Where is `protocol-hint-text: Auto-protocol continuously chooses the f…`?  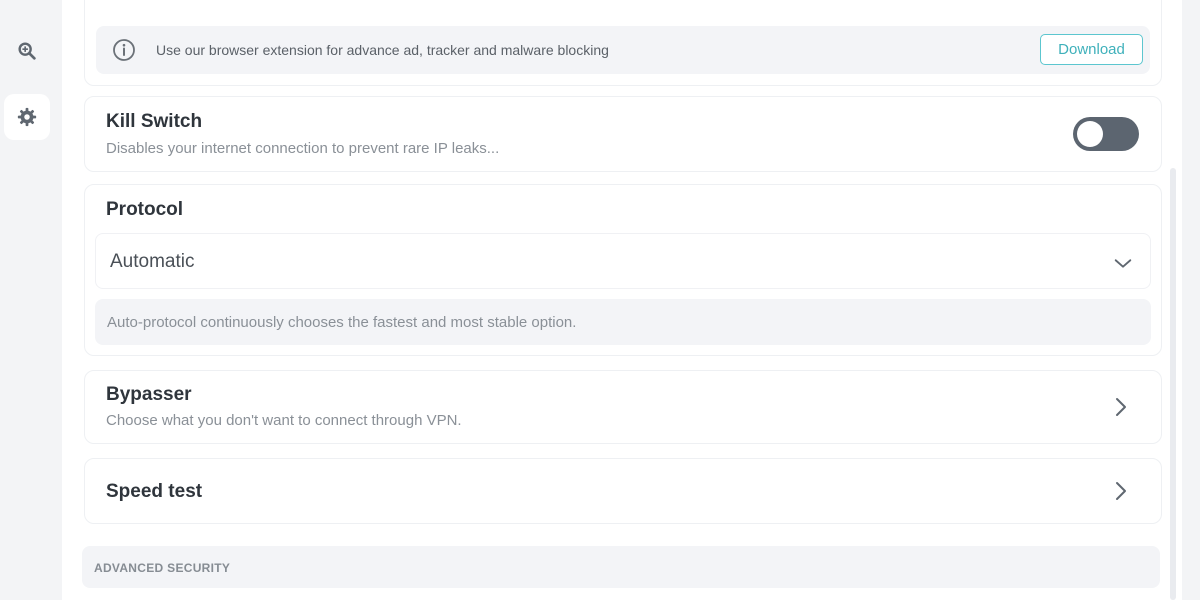 protocol-hint-text: Auto-protocol continuously chooses the f… is located at coordinates (342, 322).